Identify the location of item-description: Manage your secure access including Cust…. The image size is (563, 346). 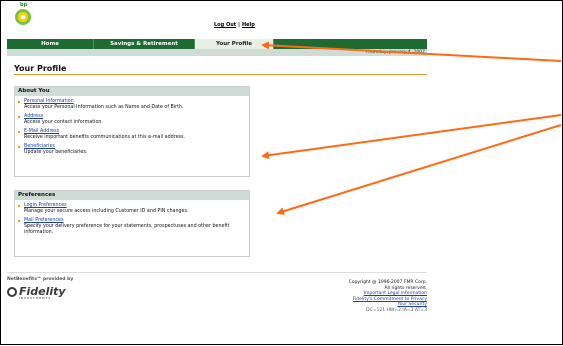
(106, 211).